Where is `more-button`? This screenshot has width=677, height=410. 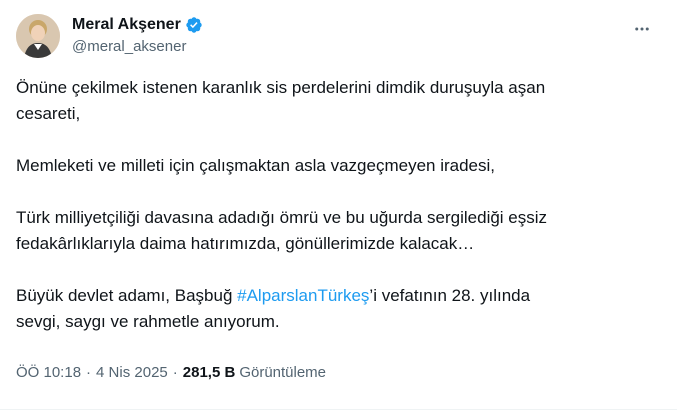 more-button is located at coordinates (642, 31).